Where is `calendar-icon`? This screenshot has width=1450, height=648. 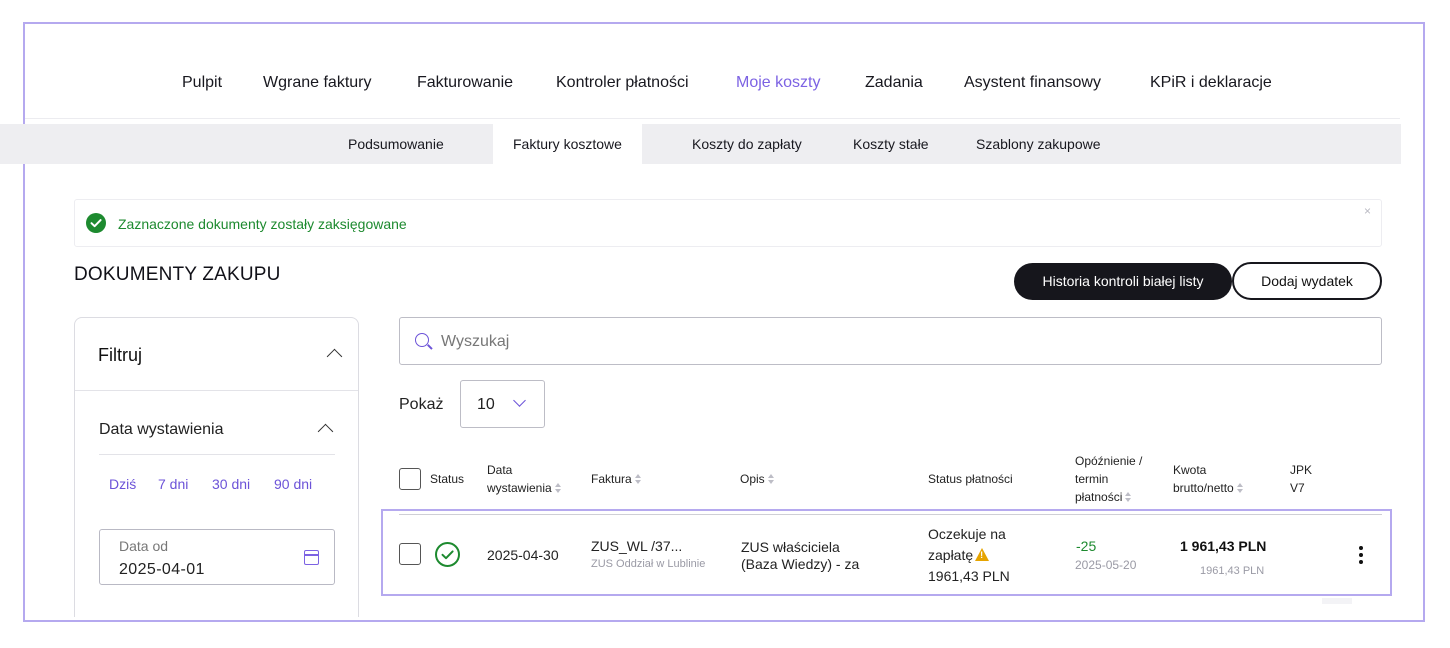 calendar-icon is located at coordinates (311, 557).